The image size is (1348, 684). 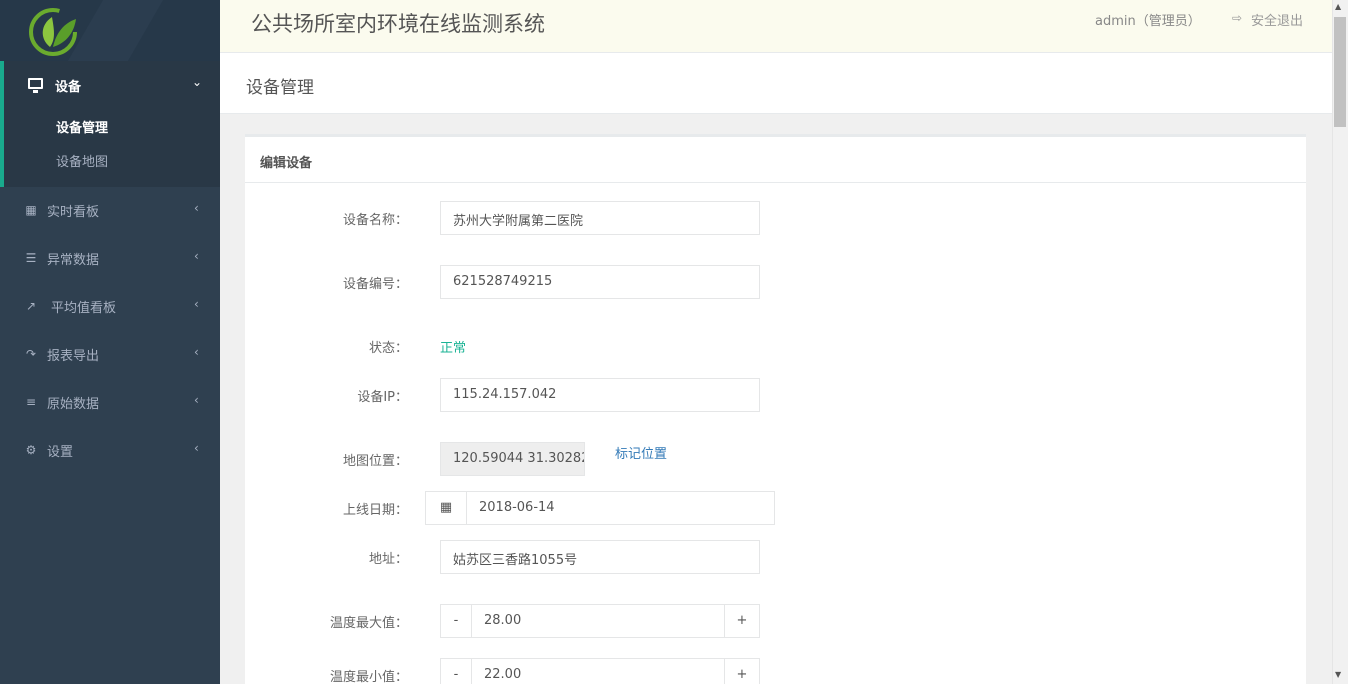 I want to click on sidebar-item-average: ↗ 平均值看板 ‹, so click(x=110, y=307).